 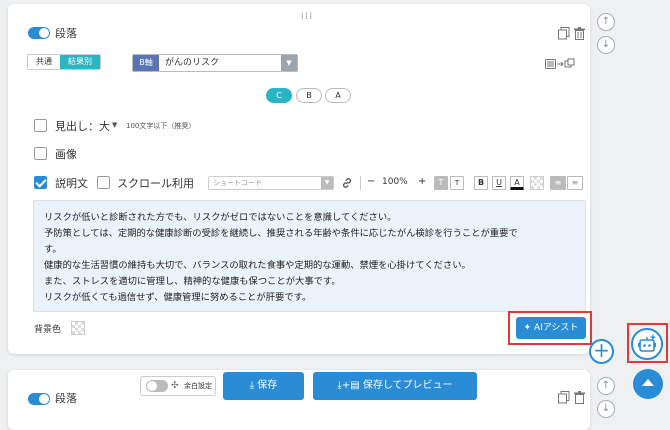 What do you see at coordinates (441, 183) in the screenshot?
I see `text-large-button: T` at bounding box center [441, 183].